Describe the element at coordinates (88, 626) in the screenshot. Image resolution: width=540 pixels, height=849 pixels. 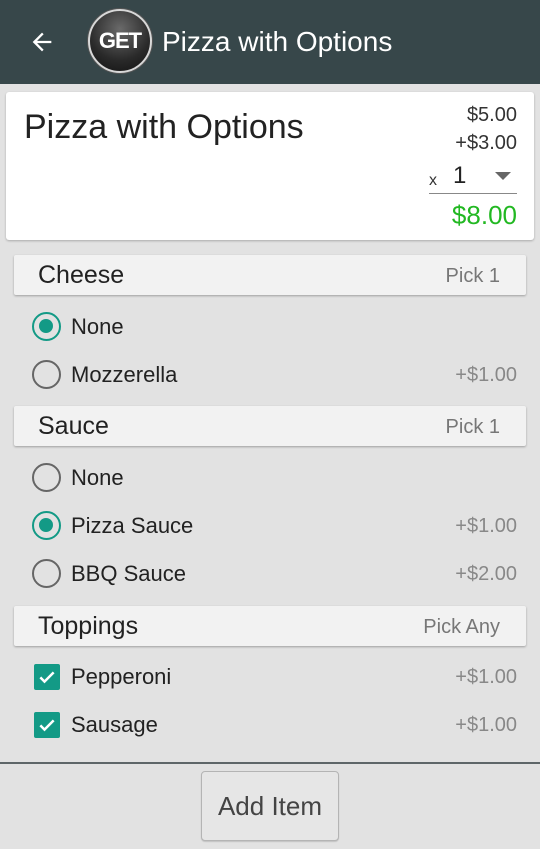
I see `group-title: Toppings` at that location.